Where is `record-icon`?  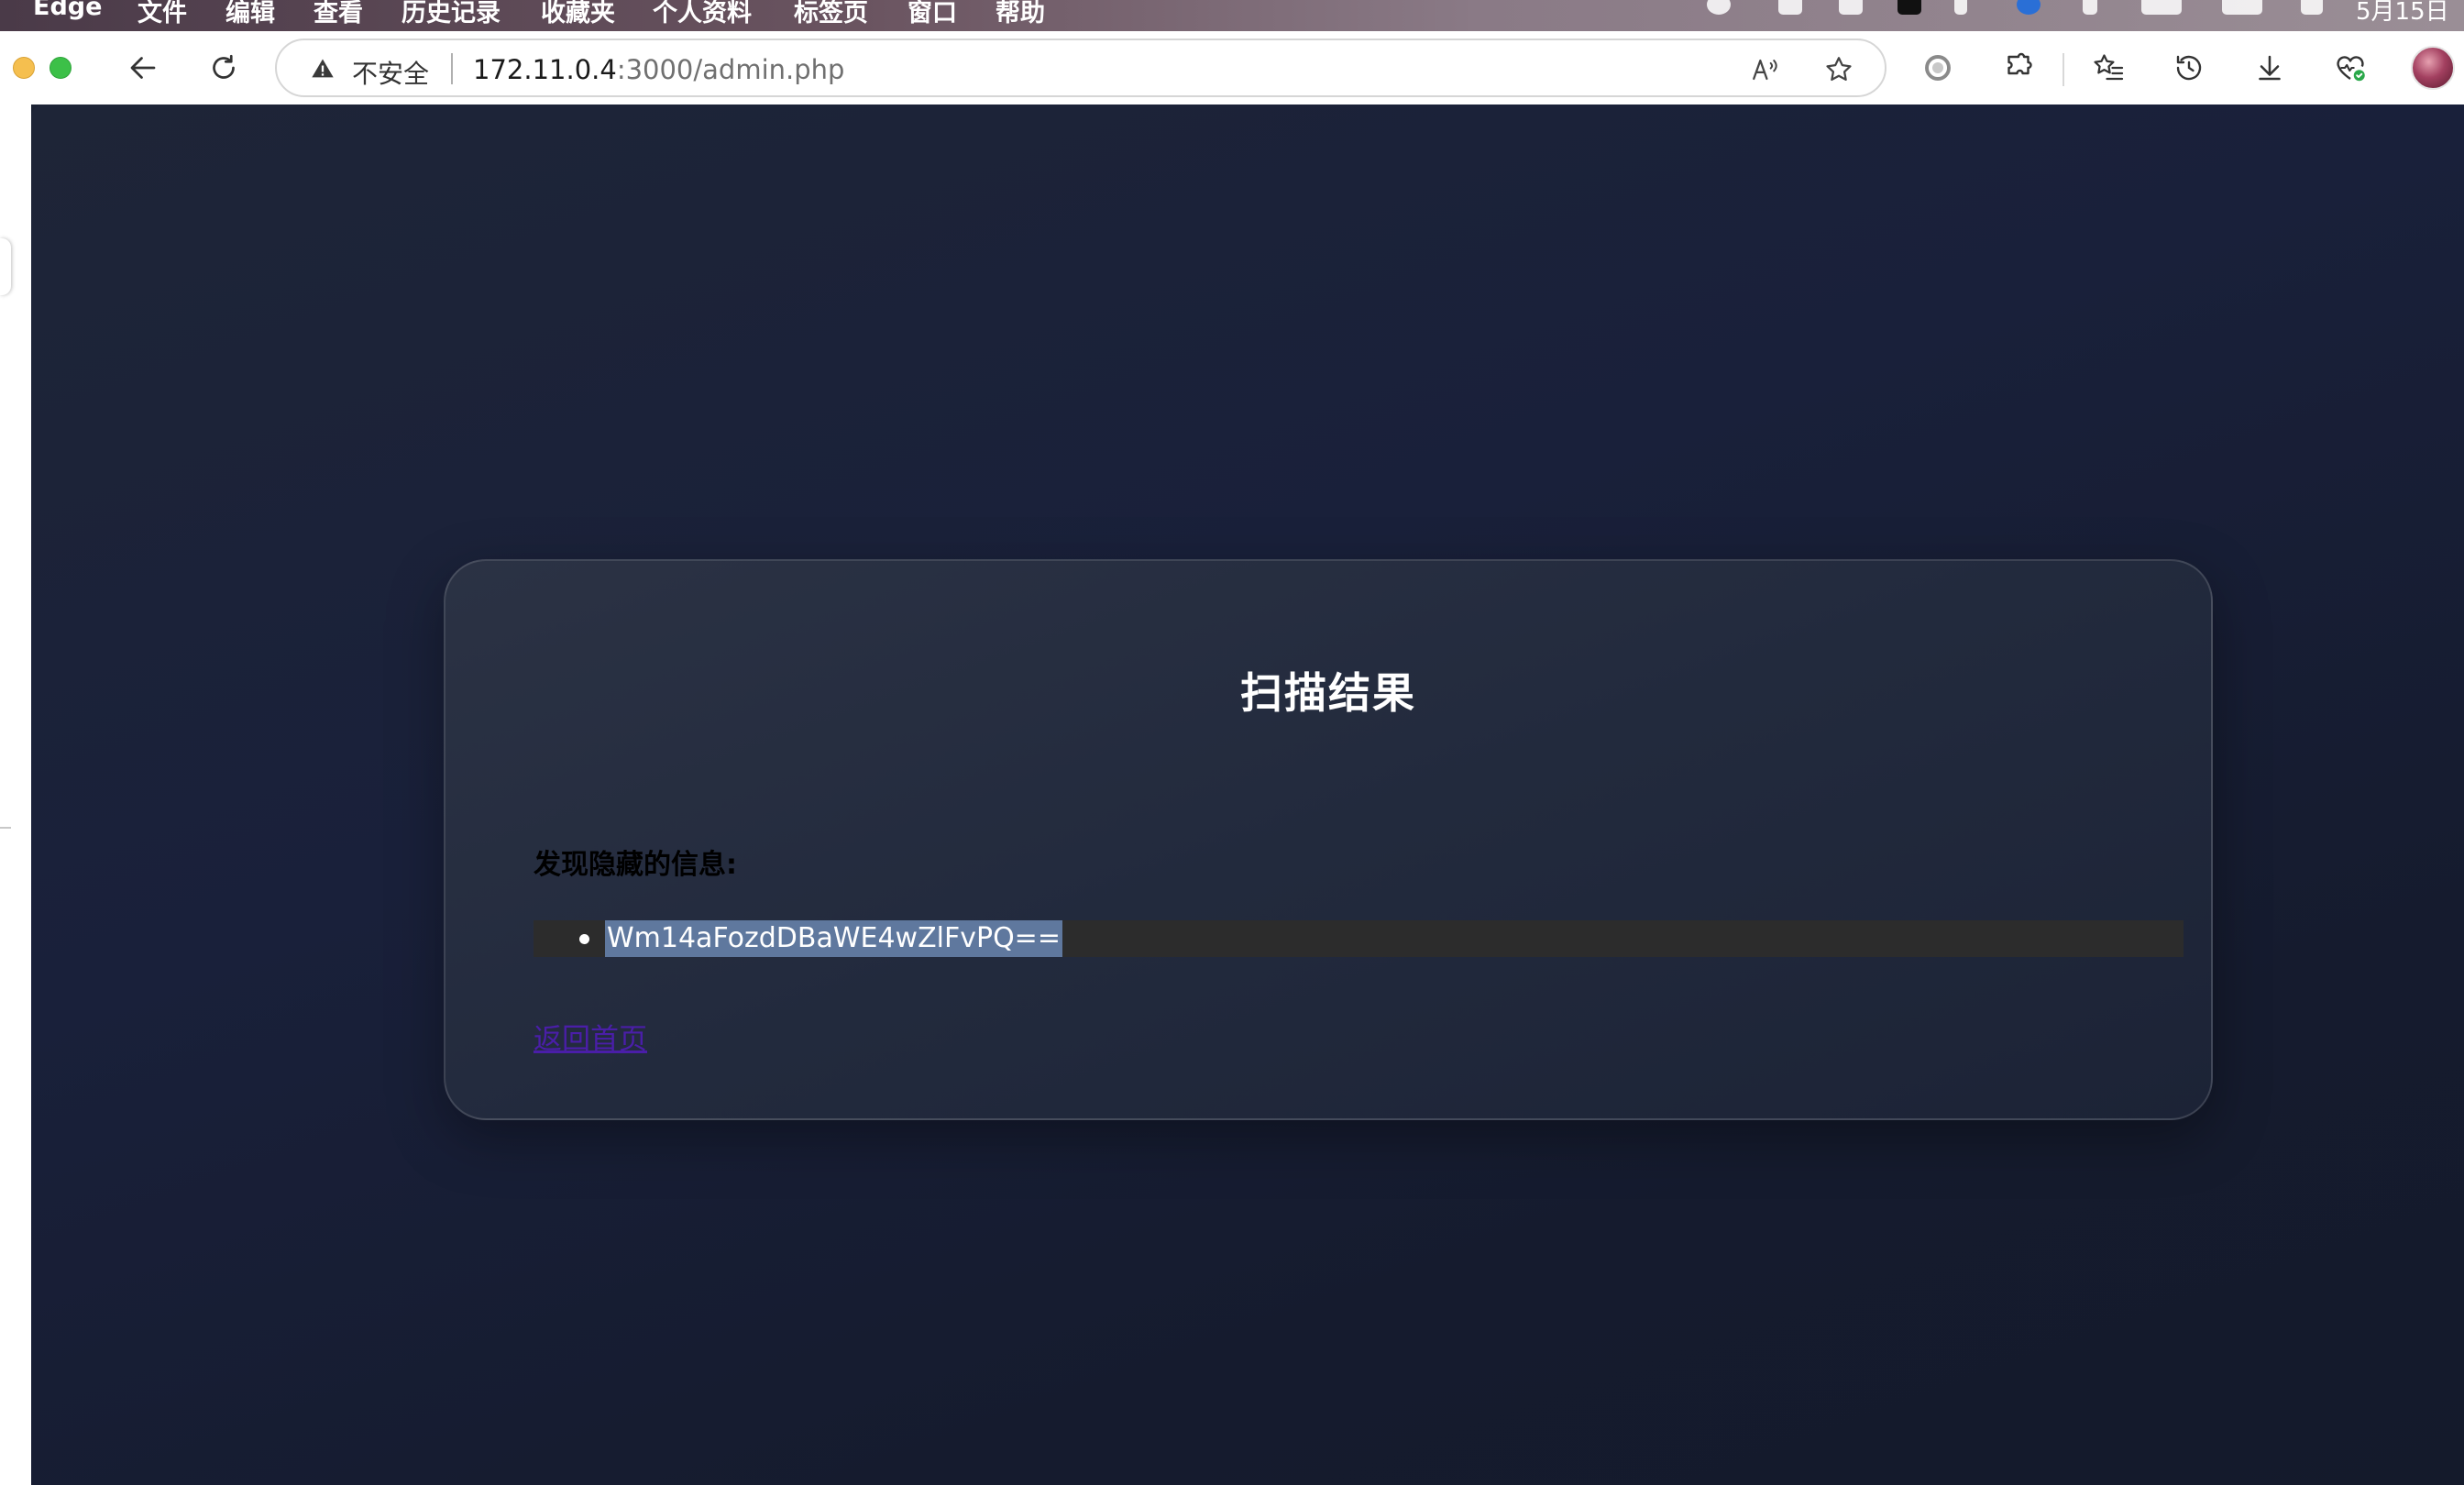
record-icon is located at coordinates (1938, 68).